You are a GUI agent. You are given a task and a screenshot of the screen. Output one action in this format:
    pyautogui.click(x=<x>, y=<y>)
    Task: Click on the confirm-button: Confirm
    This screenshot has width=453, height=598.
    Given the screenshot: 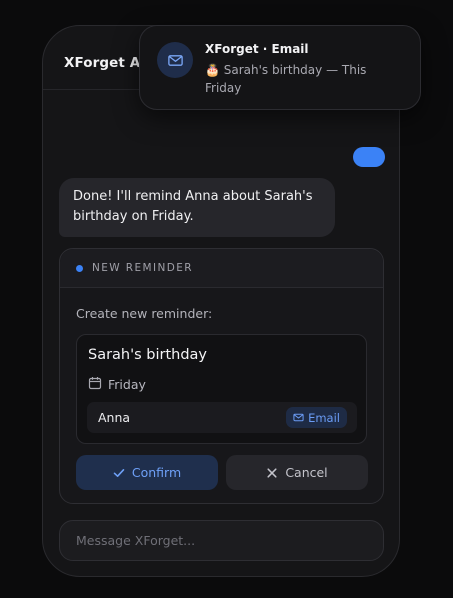 What is the action you would take?
    pyautogui.click(x=147, y=472)
    